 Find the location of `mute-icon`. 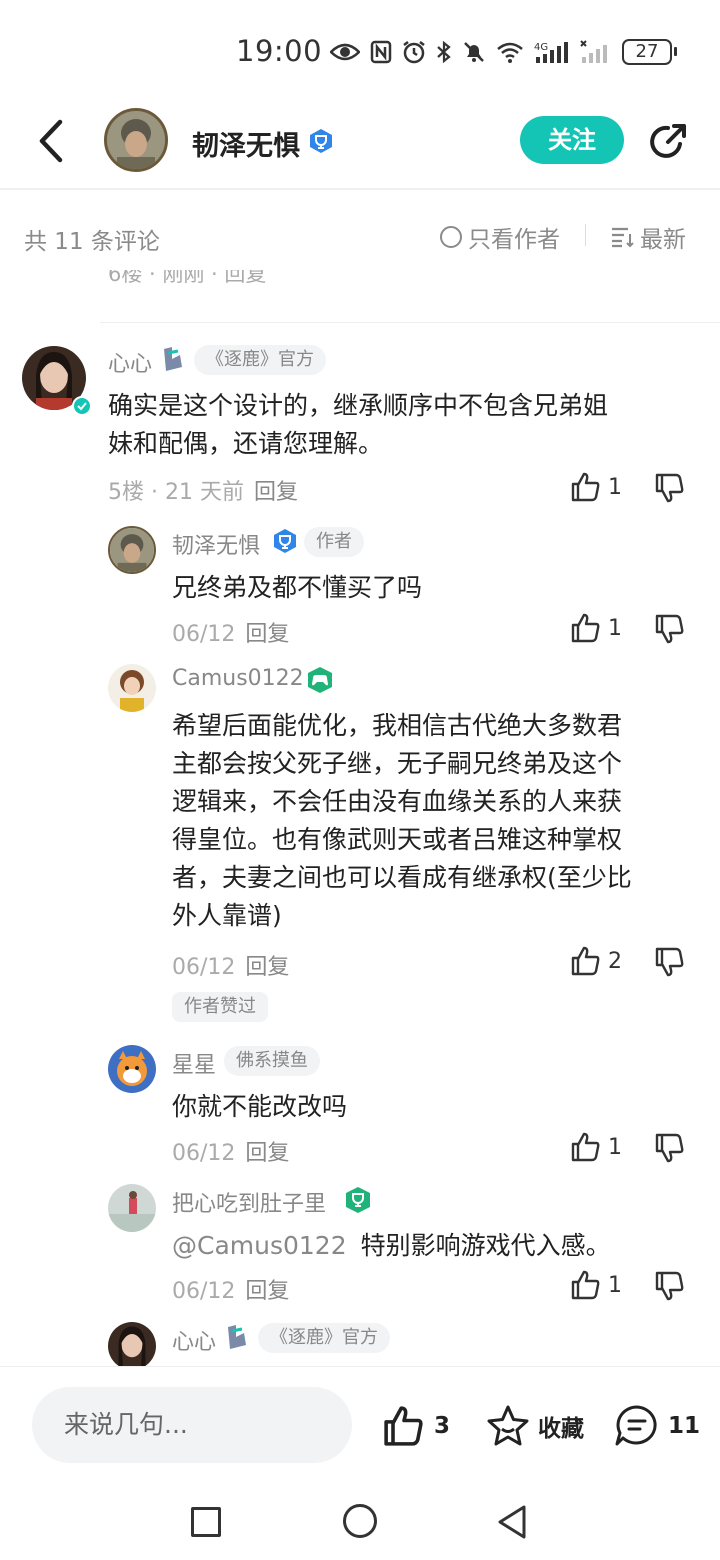

mute-icon is located at coordinates (474, 52).